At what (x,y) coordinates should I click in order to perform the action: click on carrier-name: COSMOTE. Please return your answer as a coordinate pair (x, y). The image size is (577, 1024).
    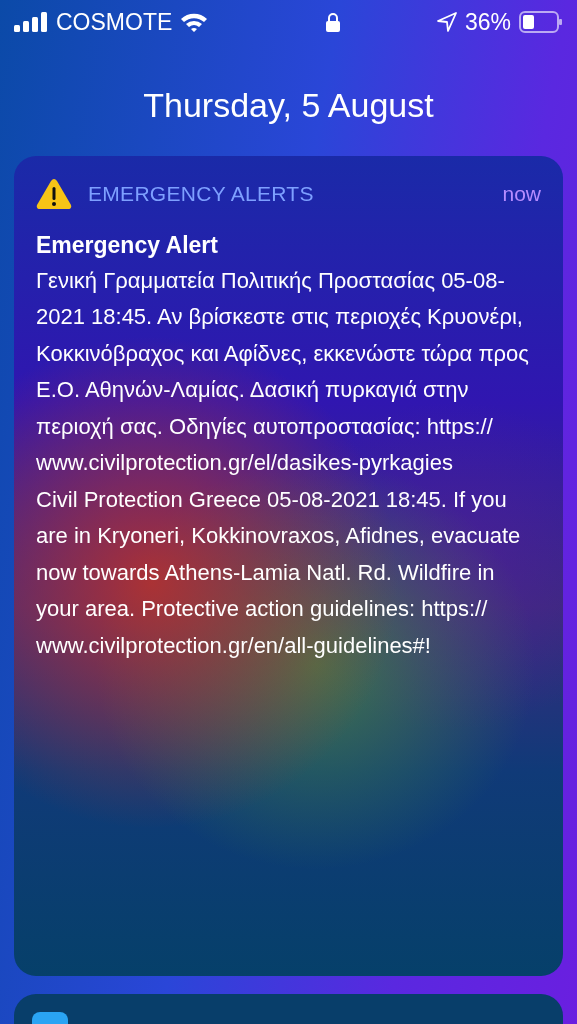
    Looking at the image, I should click on (114, 22).